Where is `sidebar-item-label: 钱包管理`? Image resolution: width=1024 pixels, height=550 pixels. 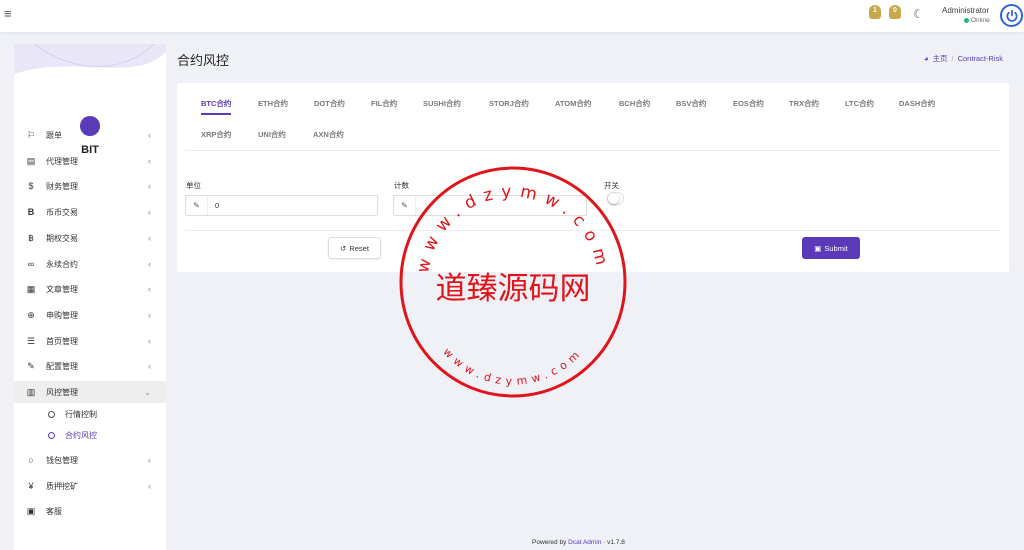 sidebar-item-label: 钱包管理 is located at coordinates (62, 460).